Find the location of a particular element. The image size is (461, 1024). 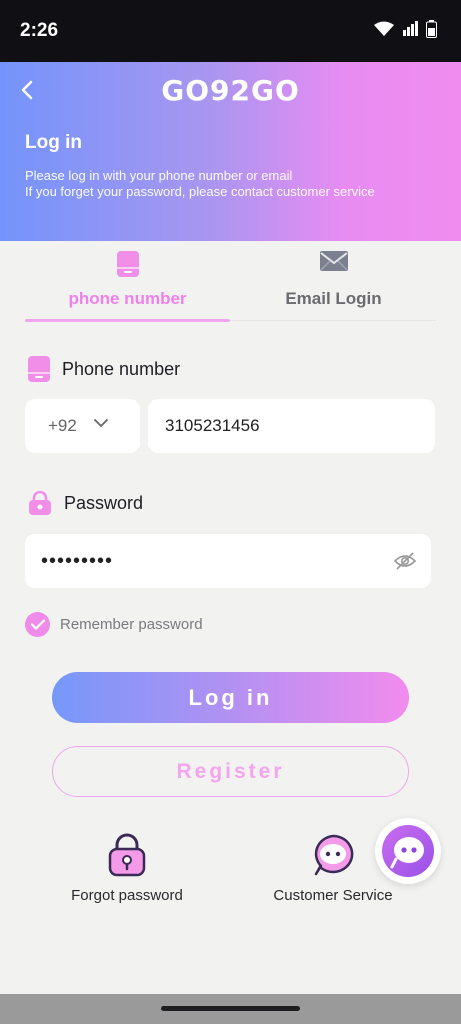

status-icons is located at coordinates (405, 29).